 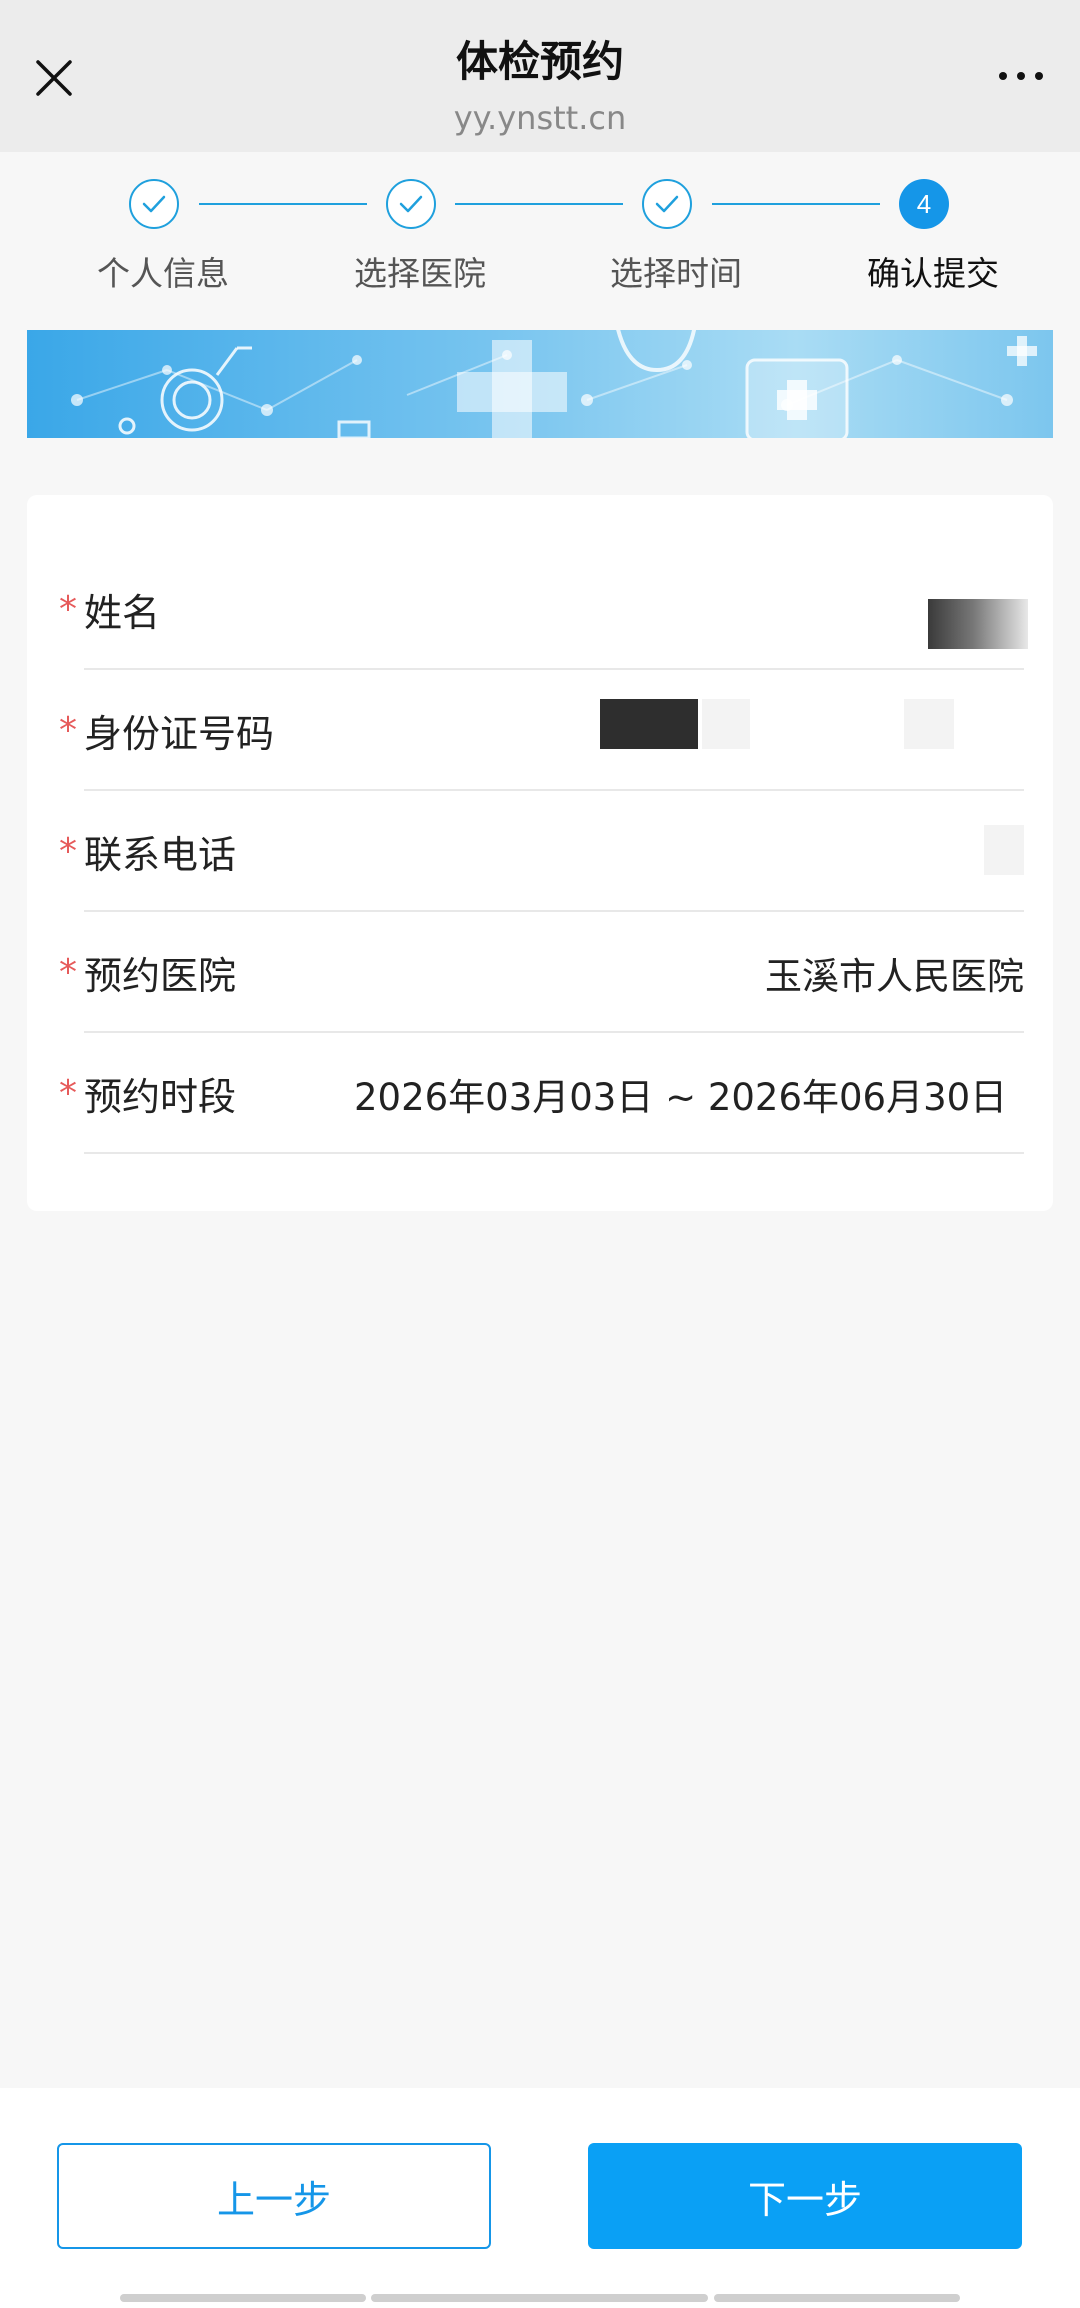 I want to click on field-row-id-number: * 身份证号码, so click(x=541, y=730).